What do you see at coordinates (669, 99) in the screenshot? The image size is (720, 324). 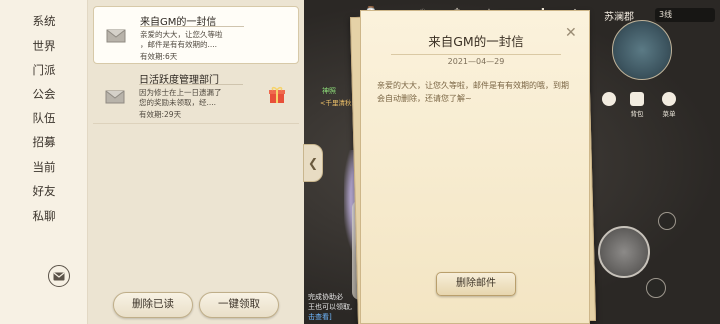 I see `menu-icon` at bounding box center [669, 99].